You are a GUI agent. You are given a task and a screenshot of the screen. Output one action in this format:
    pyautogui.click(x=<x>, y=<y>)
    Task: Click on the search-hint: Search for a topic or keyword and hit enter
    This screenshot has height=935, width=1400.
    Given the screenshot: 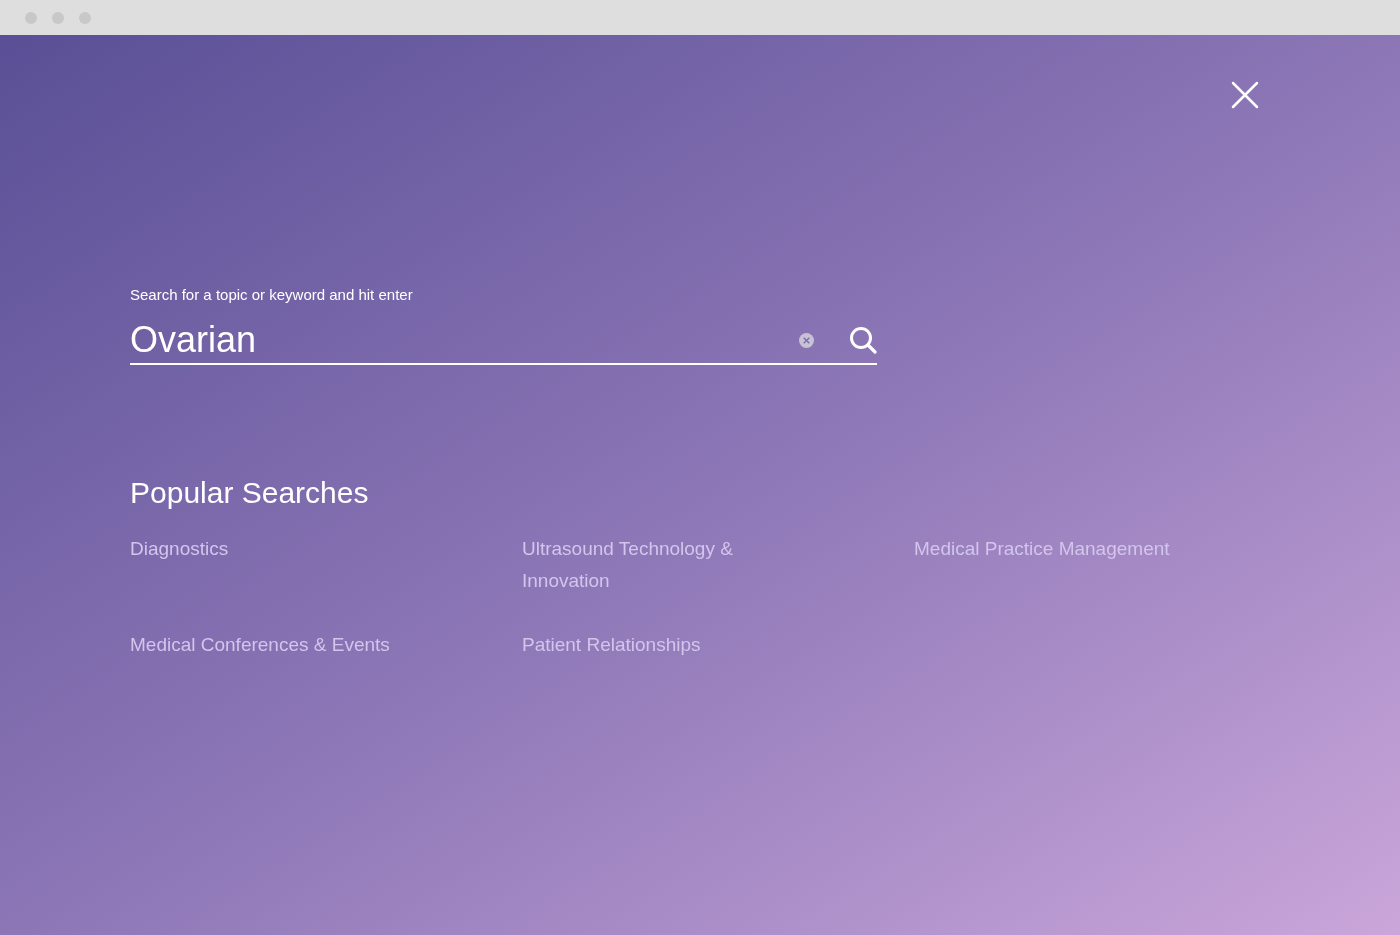 What is the action you would take?
    pyautogui.click(x=272, y=295)
    